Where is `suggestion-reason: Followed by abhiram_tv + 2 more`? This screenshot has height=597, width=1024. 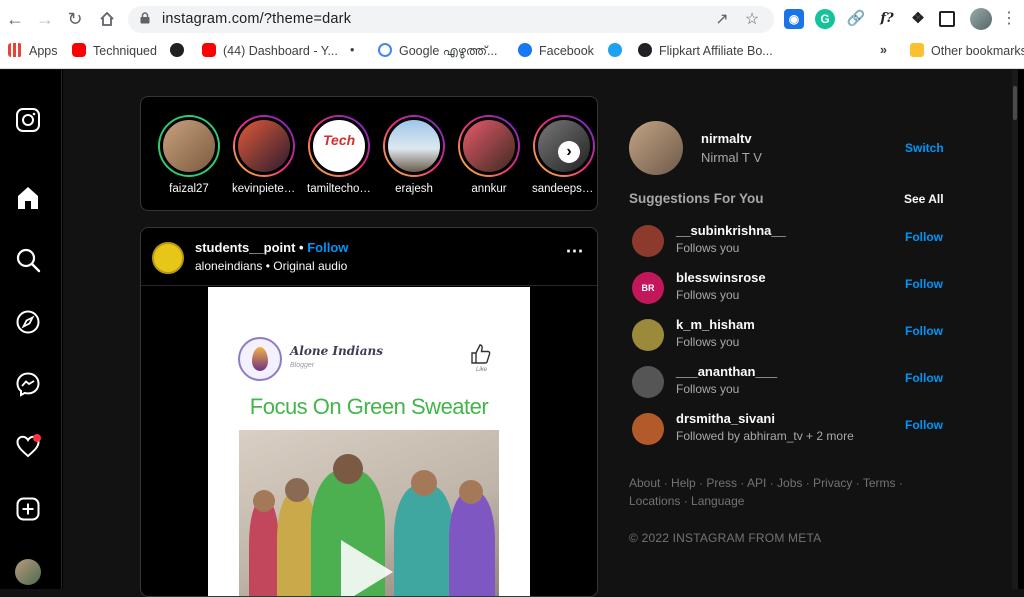
suggestion-reason: Followed by abhiram_tv + 2 more is located at coordinates (765, 436).